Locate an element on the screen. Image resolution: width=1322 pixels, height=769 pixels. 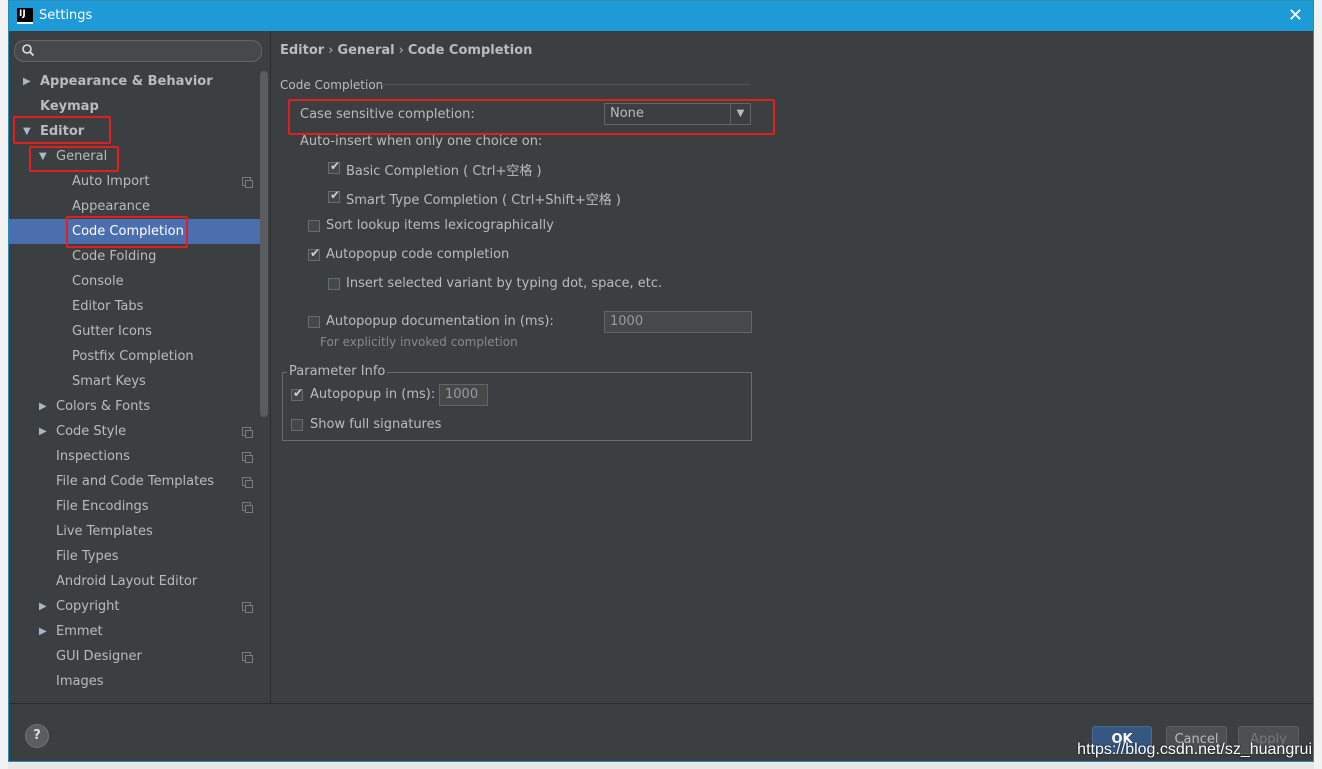
tree-item-label: Postfix Completion is located at coordinates (133, 356).